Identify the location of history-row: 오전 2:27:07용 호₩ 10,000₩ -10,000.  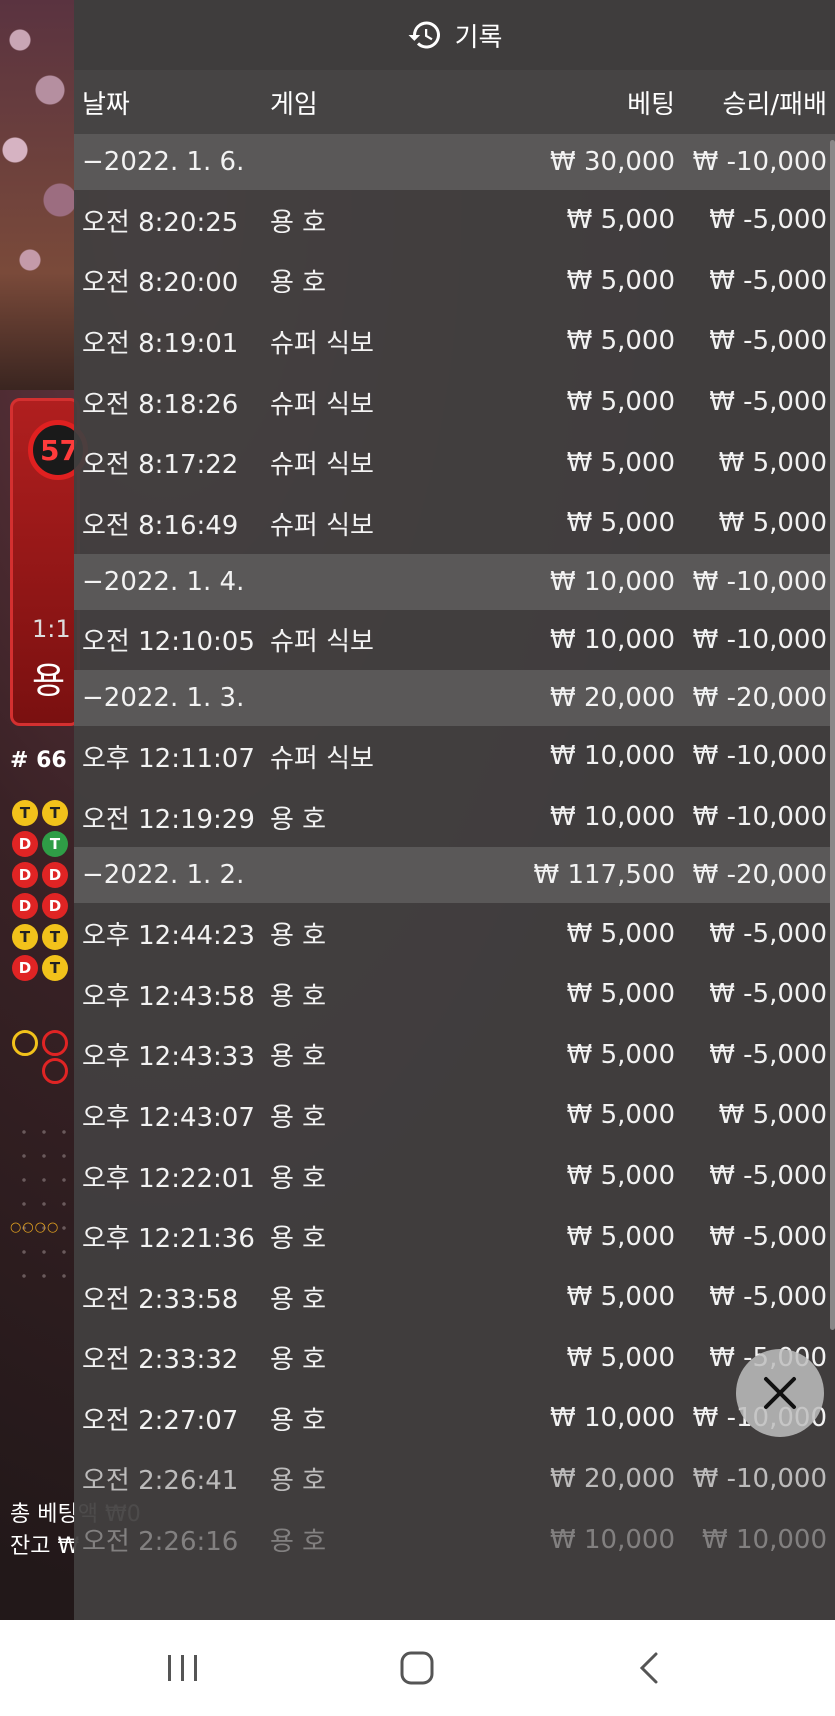
(454, 1418).